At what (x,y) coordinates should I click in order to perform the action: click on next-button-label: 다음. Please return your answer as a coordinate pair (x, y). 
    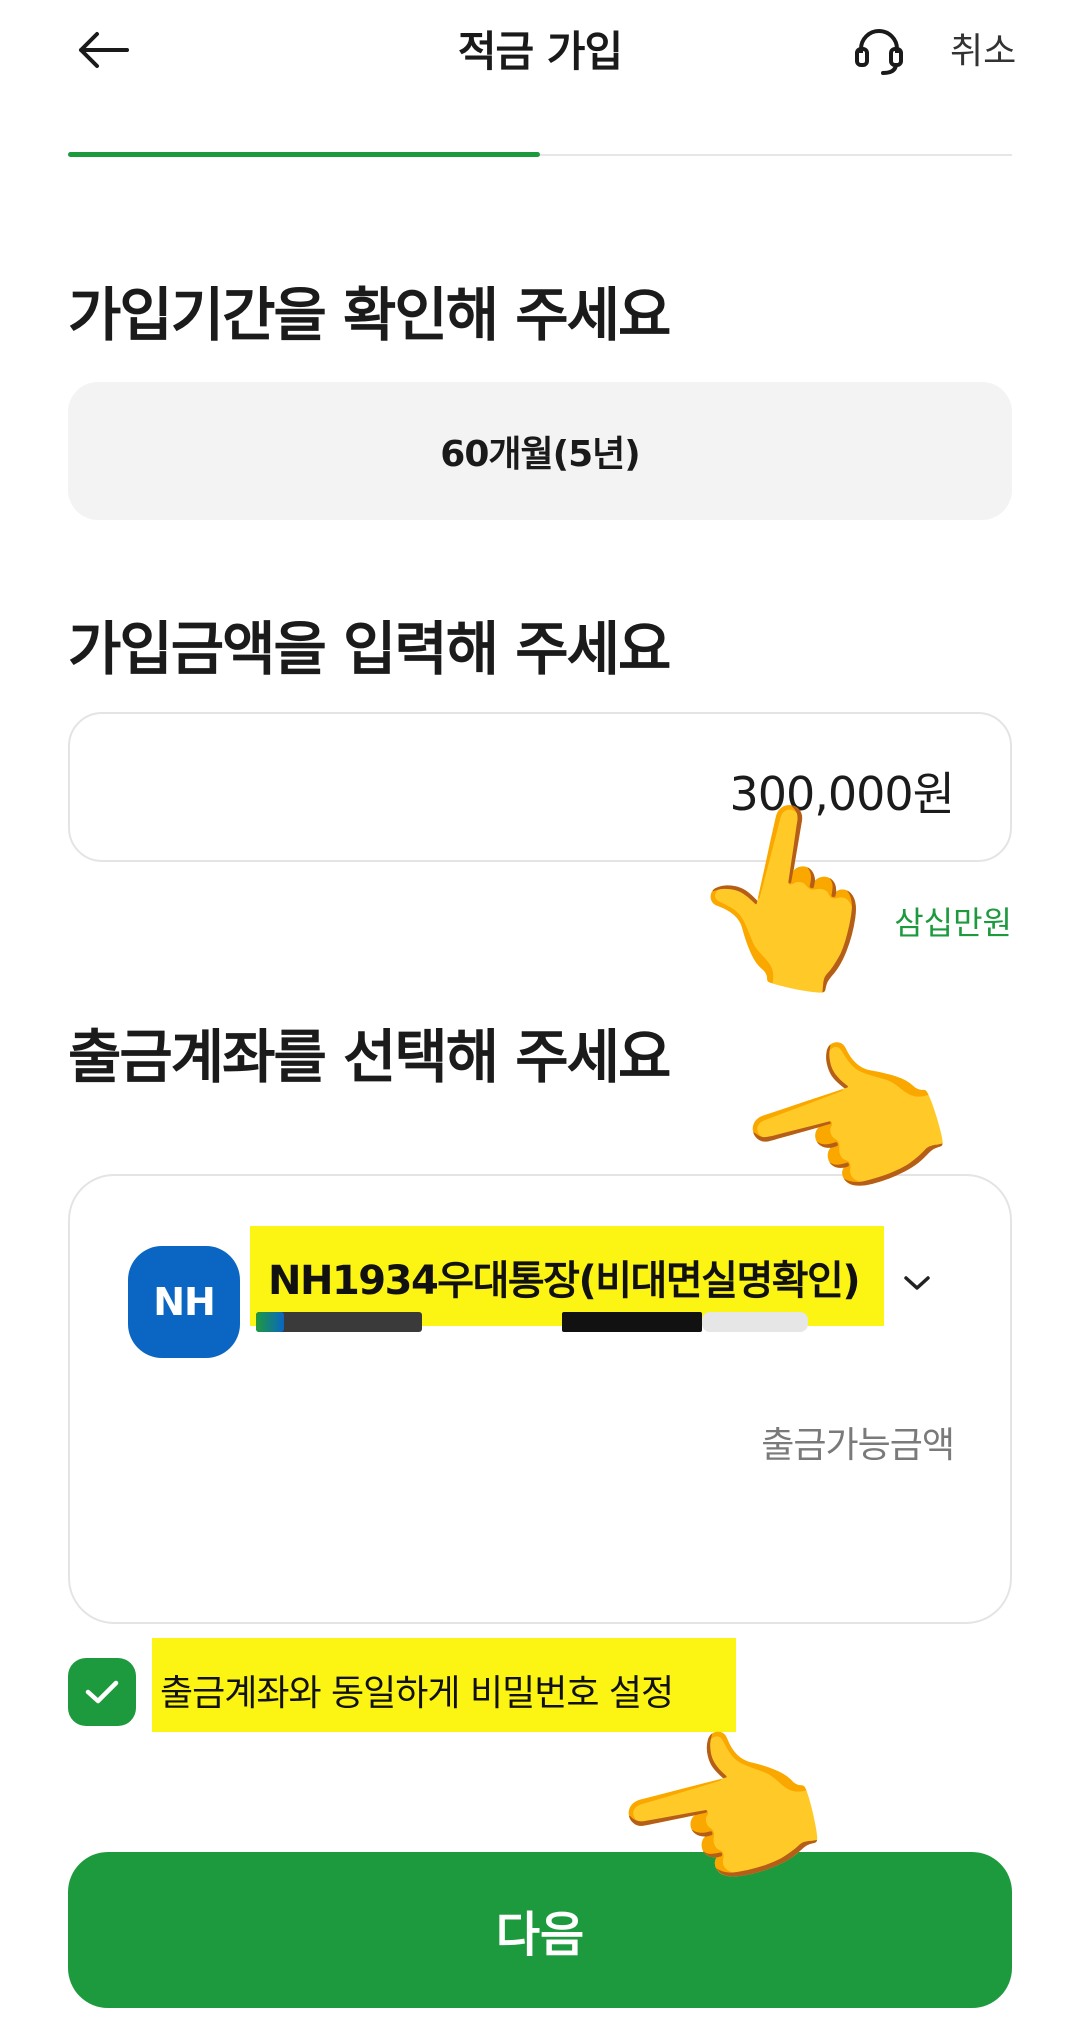
    Looking at the image, I should click on (540, 1935).